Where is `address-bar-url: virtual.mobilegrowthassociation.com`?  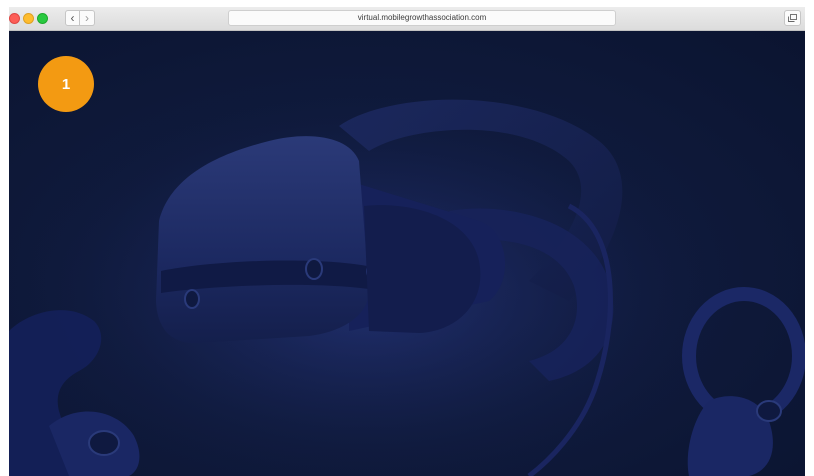
address-bar-url: virtual.mobilegrowthassociation.com is located at coordinates (422, 17).